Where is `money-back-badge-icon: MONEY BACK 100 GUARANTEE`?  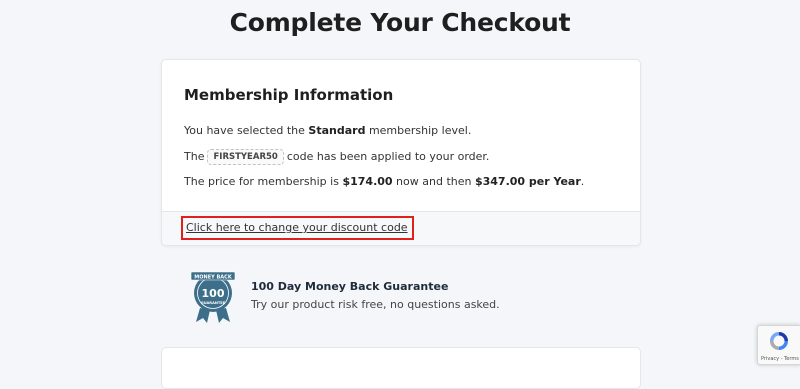 money-back-badge-icon: MONEY BACK 100 GUARANTEE is located at coordinates (213, 297).